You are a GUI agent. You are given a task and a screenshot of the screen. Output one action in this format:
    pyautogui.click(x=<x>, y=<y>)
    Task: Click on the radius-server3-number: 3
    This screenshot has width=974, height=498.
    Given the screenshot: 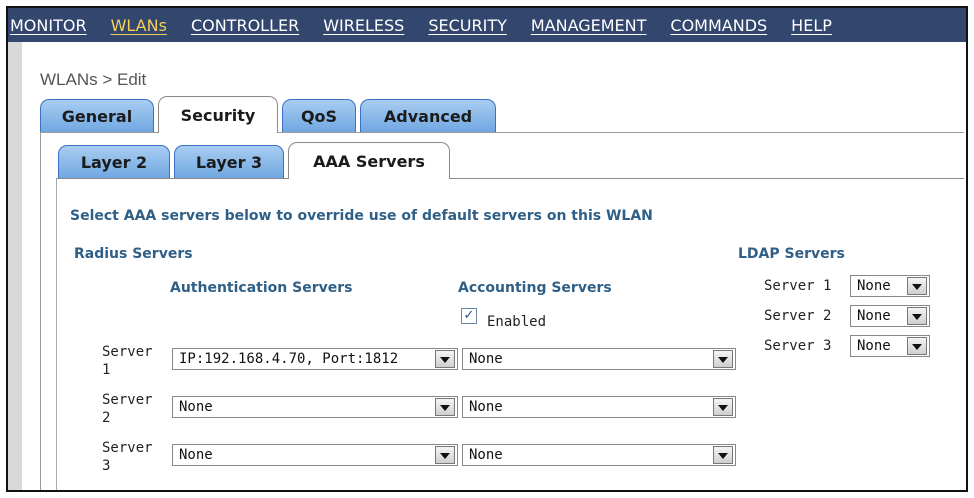 What is the action you would take?
    pyautogui.click(x=106, y=466)
    